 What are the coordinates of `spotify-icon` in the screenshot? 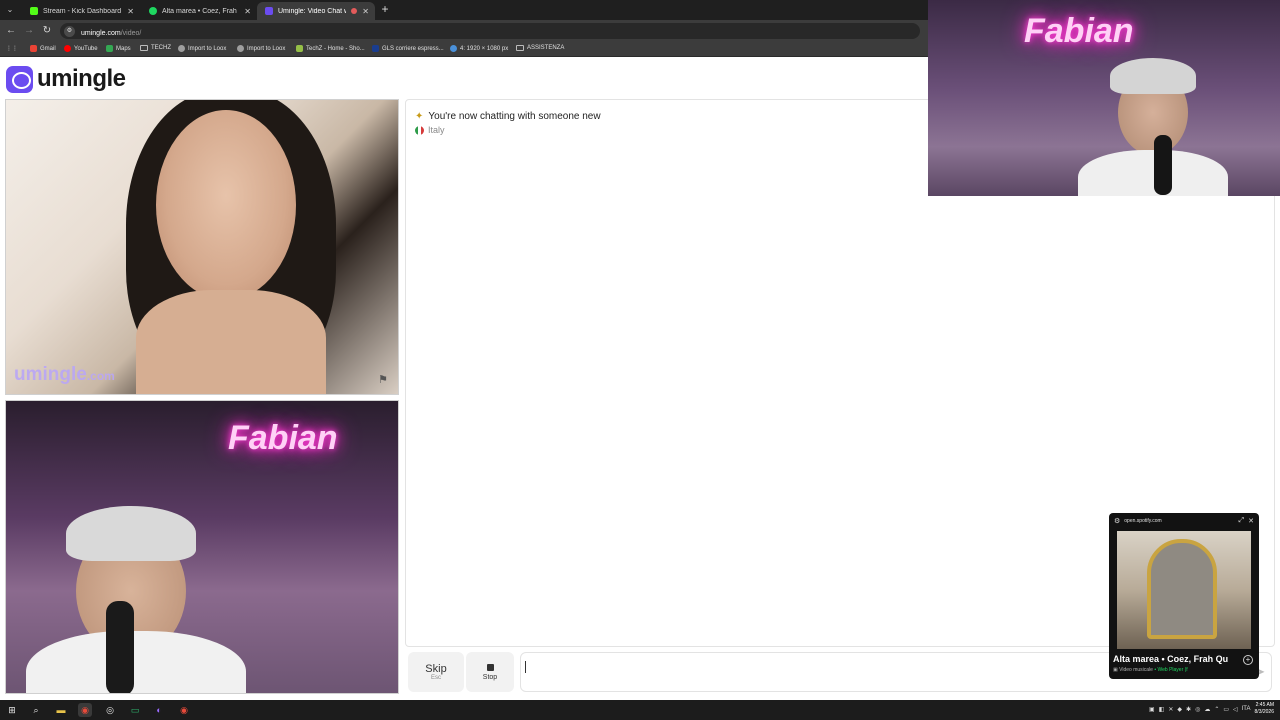 It's located at (153, 11).